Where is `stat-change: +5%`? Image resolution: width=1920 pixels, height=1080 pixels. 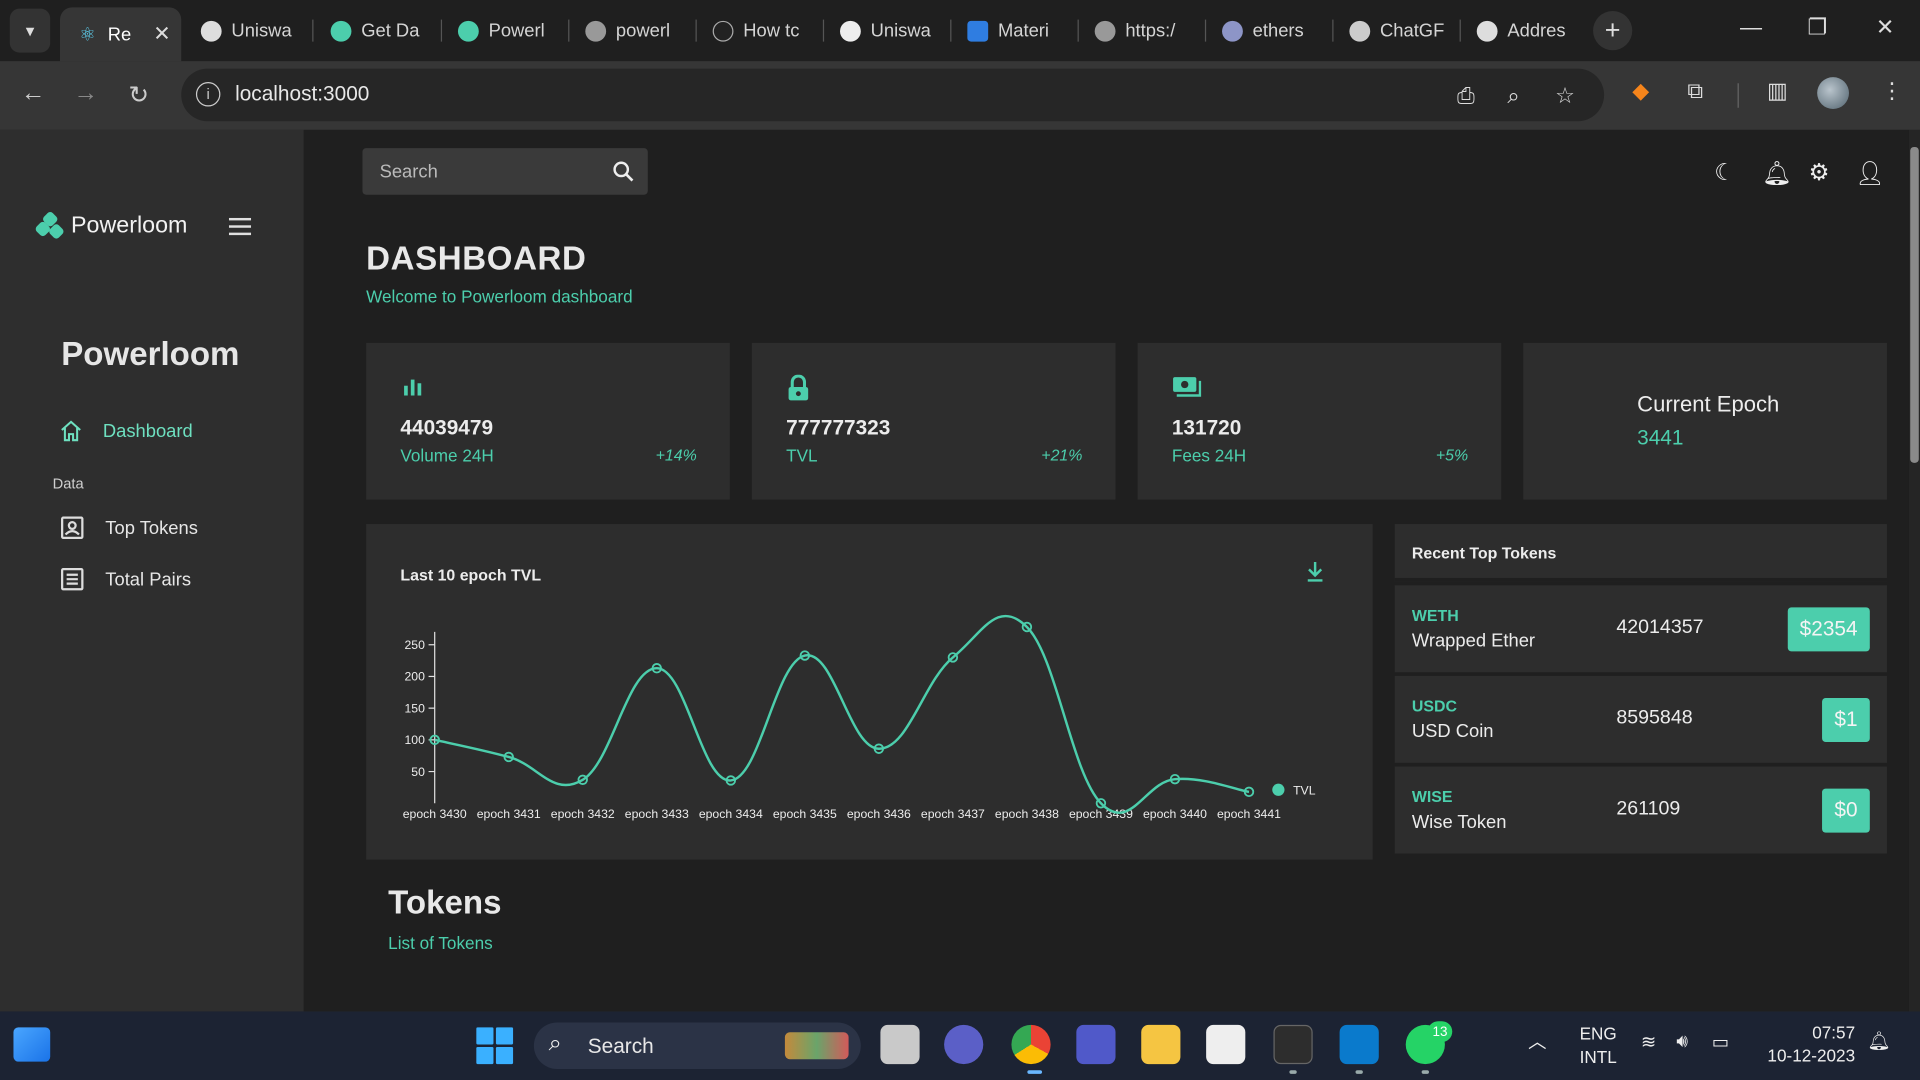 stat-change: +5% is located at coordinates (1452, 455).